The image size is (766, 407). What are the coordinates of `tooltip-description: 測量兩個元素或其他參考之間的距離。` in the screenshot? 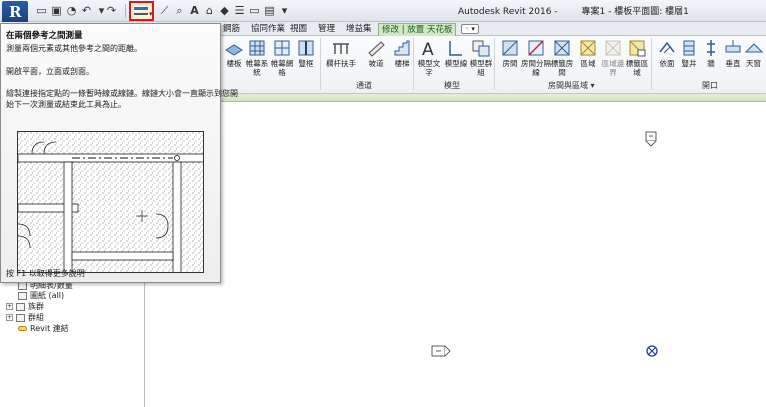 It's located at (74, 48).